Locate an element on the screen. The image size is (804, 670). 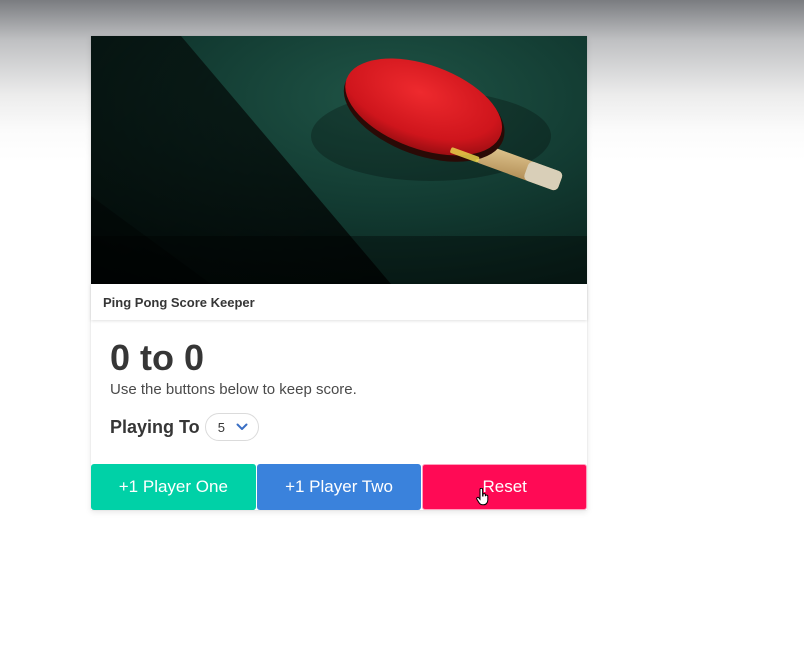
playing-to-select: 5 is located at coordinates (231, 427).